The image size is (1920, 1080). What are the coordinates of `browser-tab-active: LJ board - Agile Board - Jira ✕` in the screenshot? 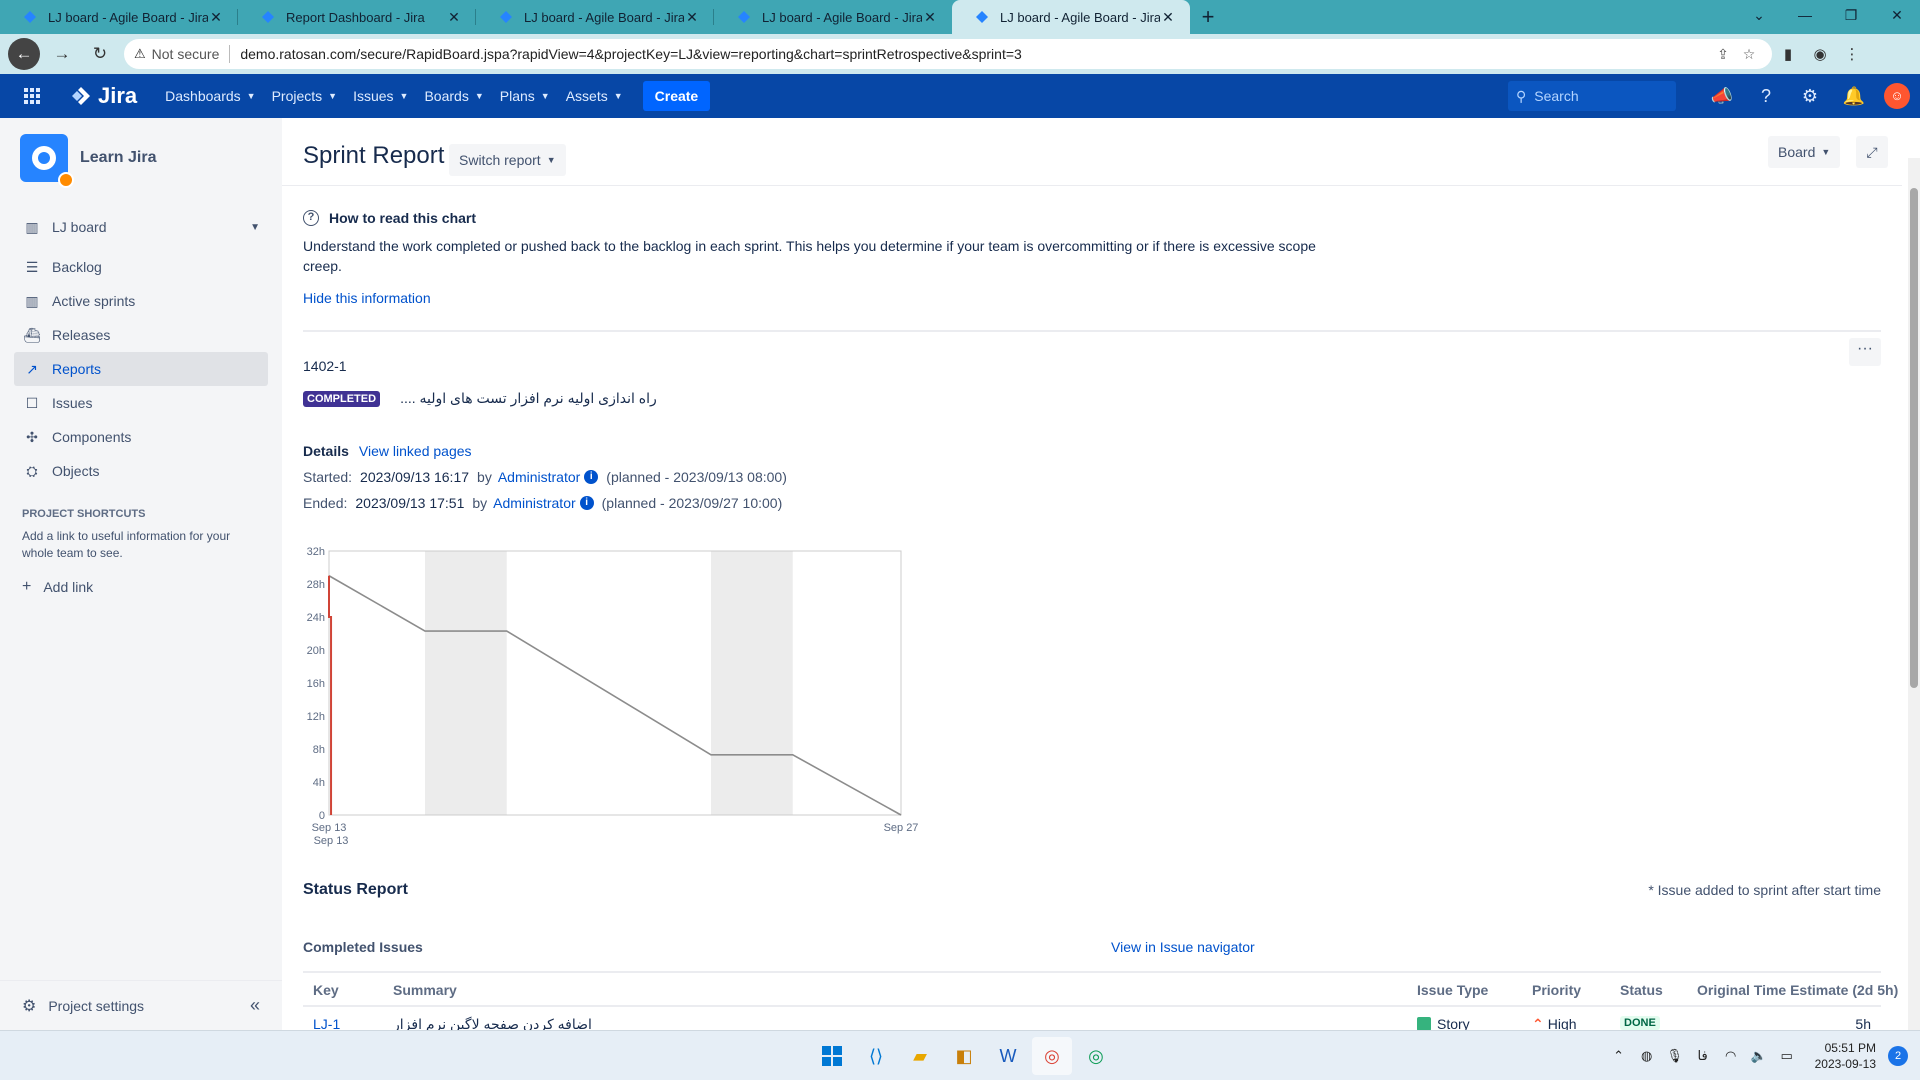 It's located at (1071, 17).